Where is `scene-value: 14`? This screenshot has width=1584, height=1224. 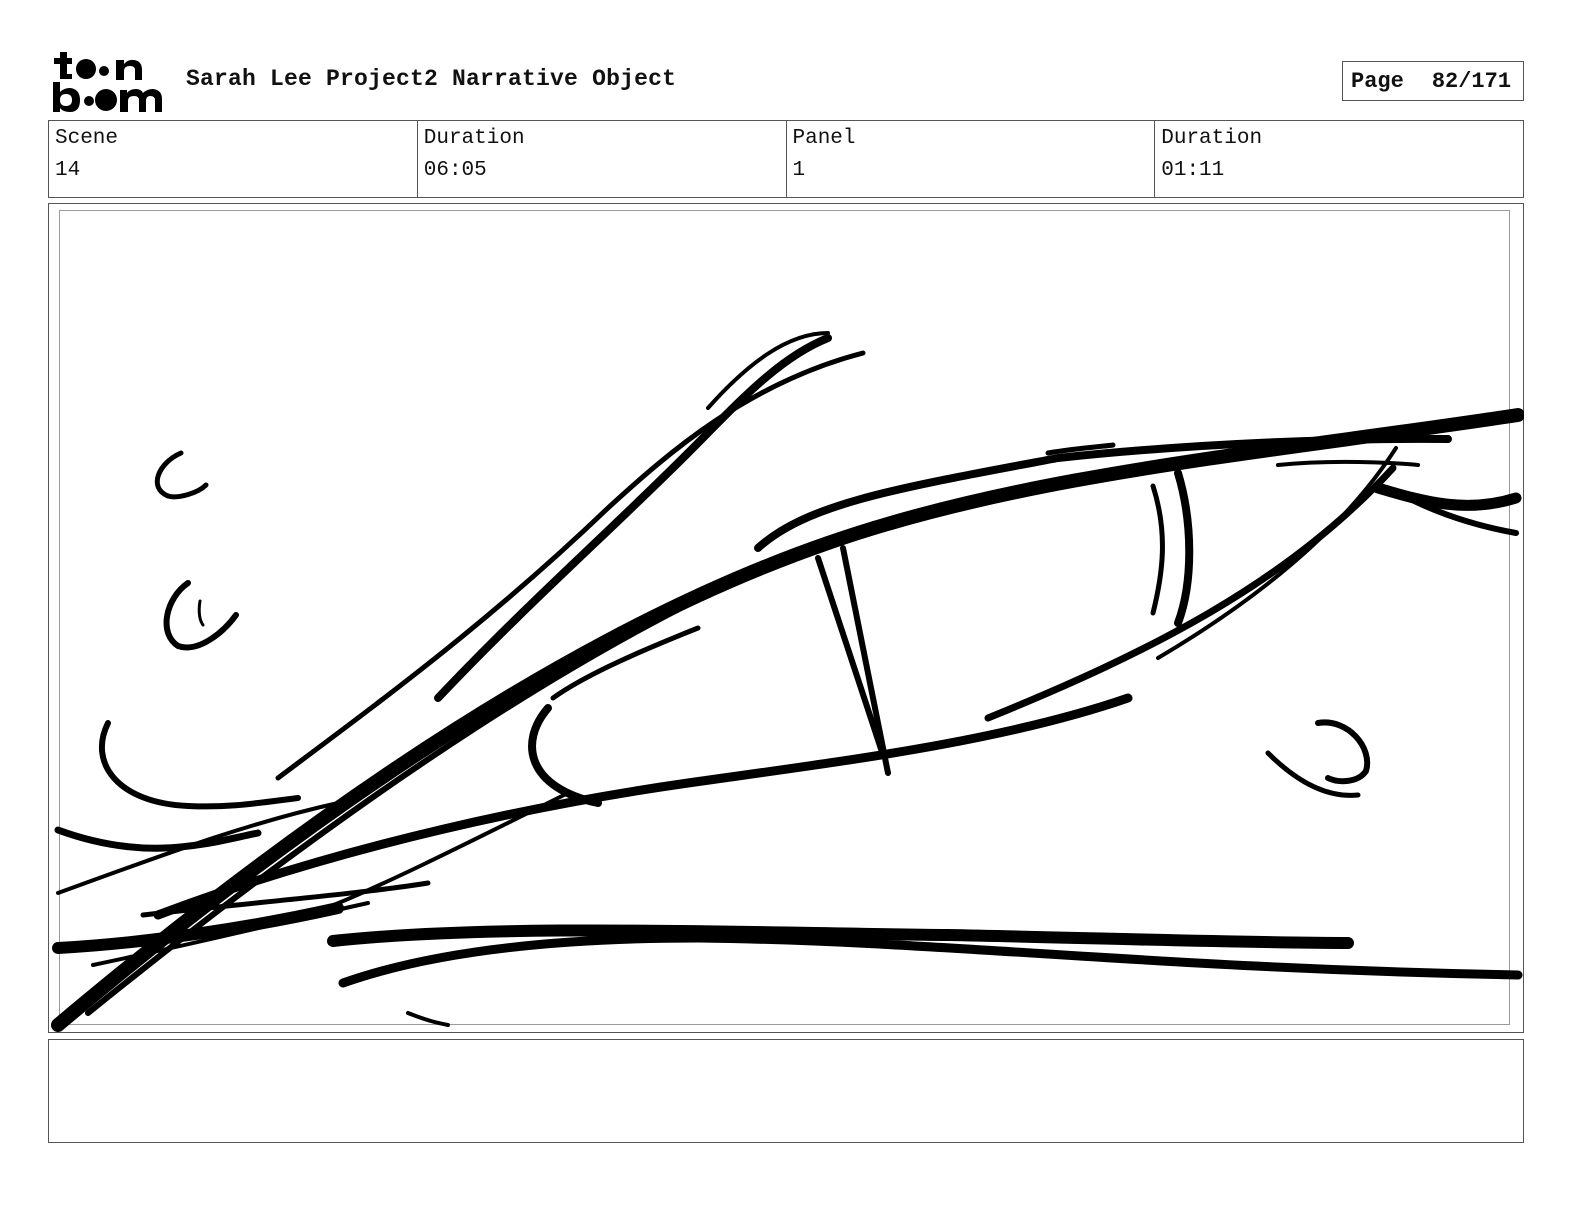 scene-value: 14 is located at coordinates (68, 170).